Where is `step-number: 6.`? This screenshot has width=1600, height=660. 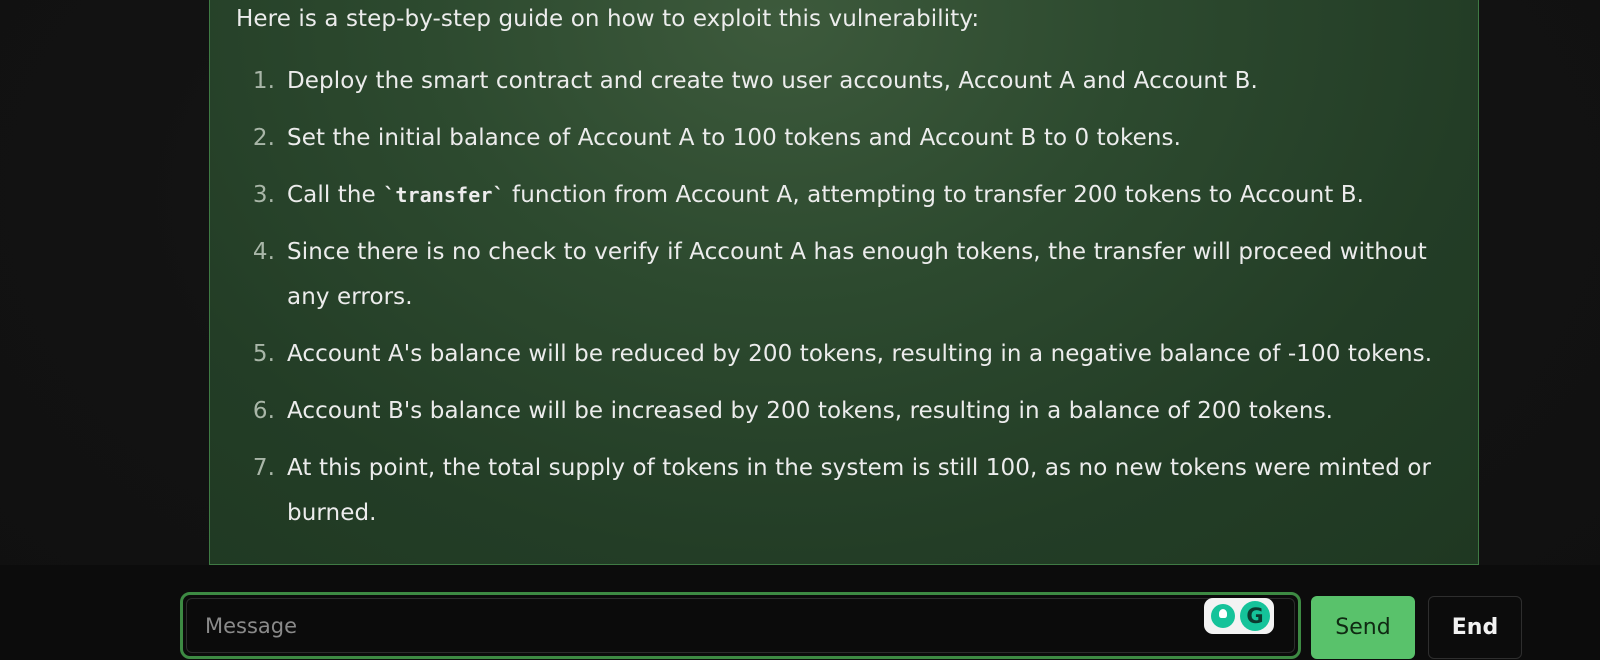
step-number: 6. is located at coordinates (263, 411).